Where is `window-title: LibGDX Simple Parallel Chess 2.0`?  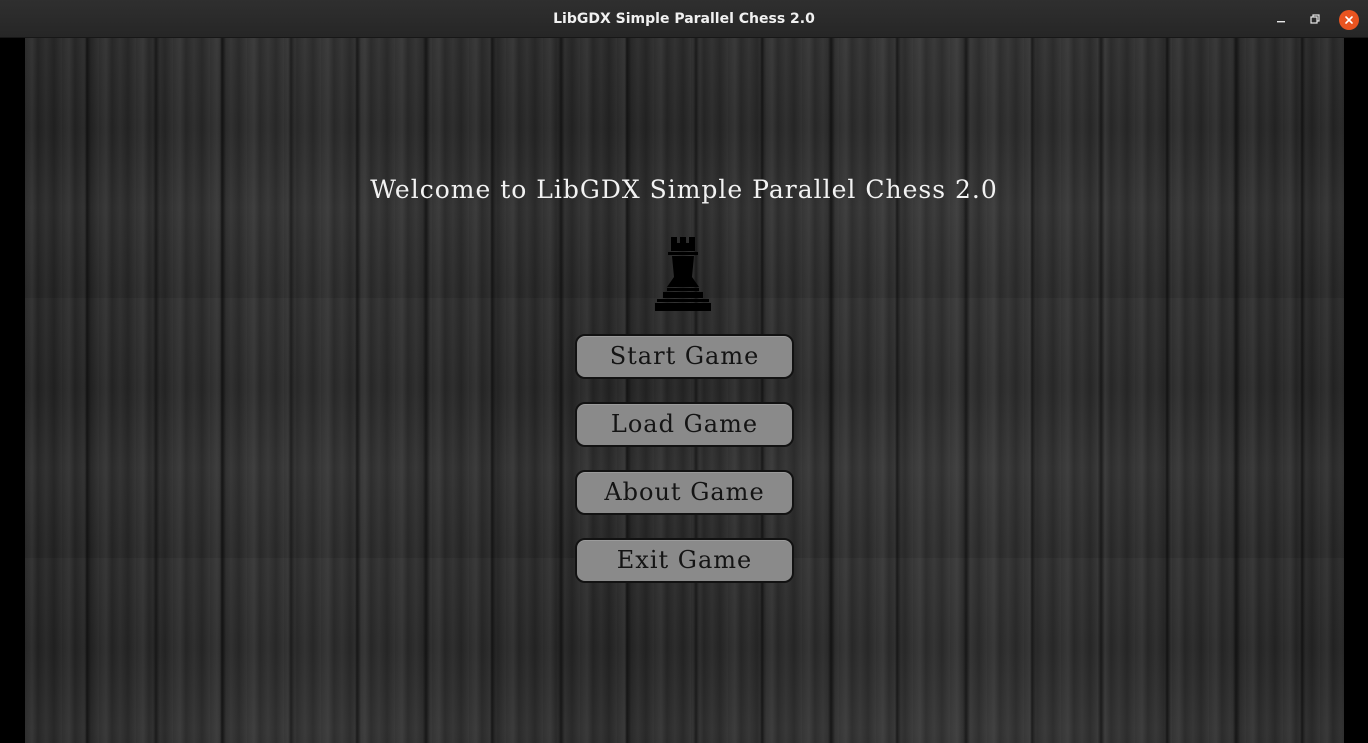 window-title: LibGDX Simple Parallel Chess 2.0 is located at coordinates (684, 19).